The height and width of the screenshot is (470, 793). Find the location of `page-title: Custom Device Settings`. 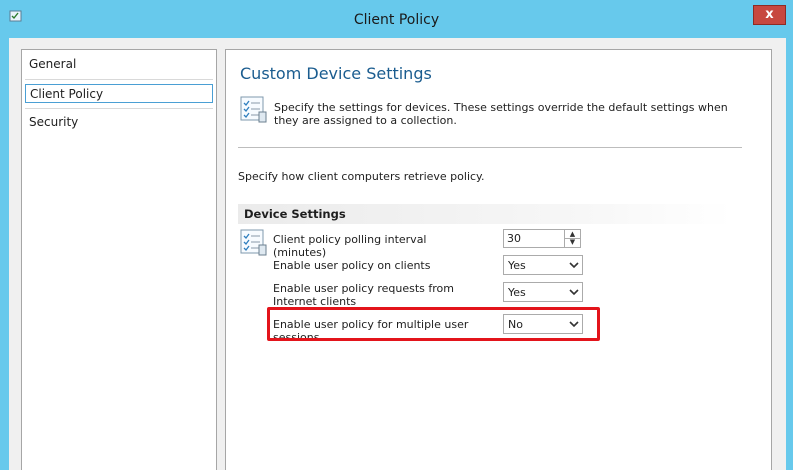

page-title: Custom Device Settings is located at coordinates (336, 73).